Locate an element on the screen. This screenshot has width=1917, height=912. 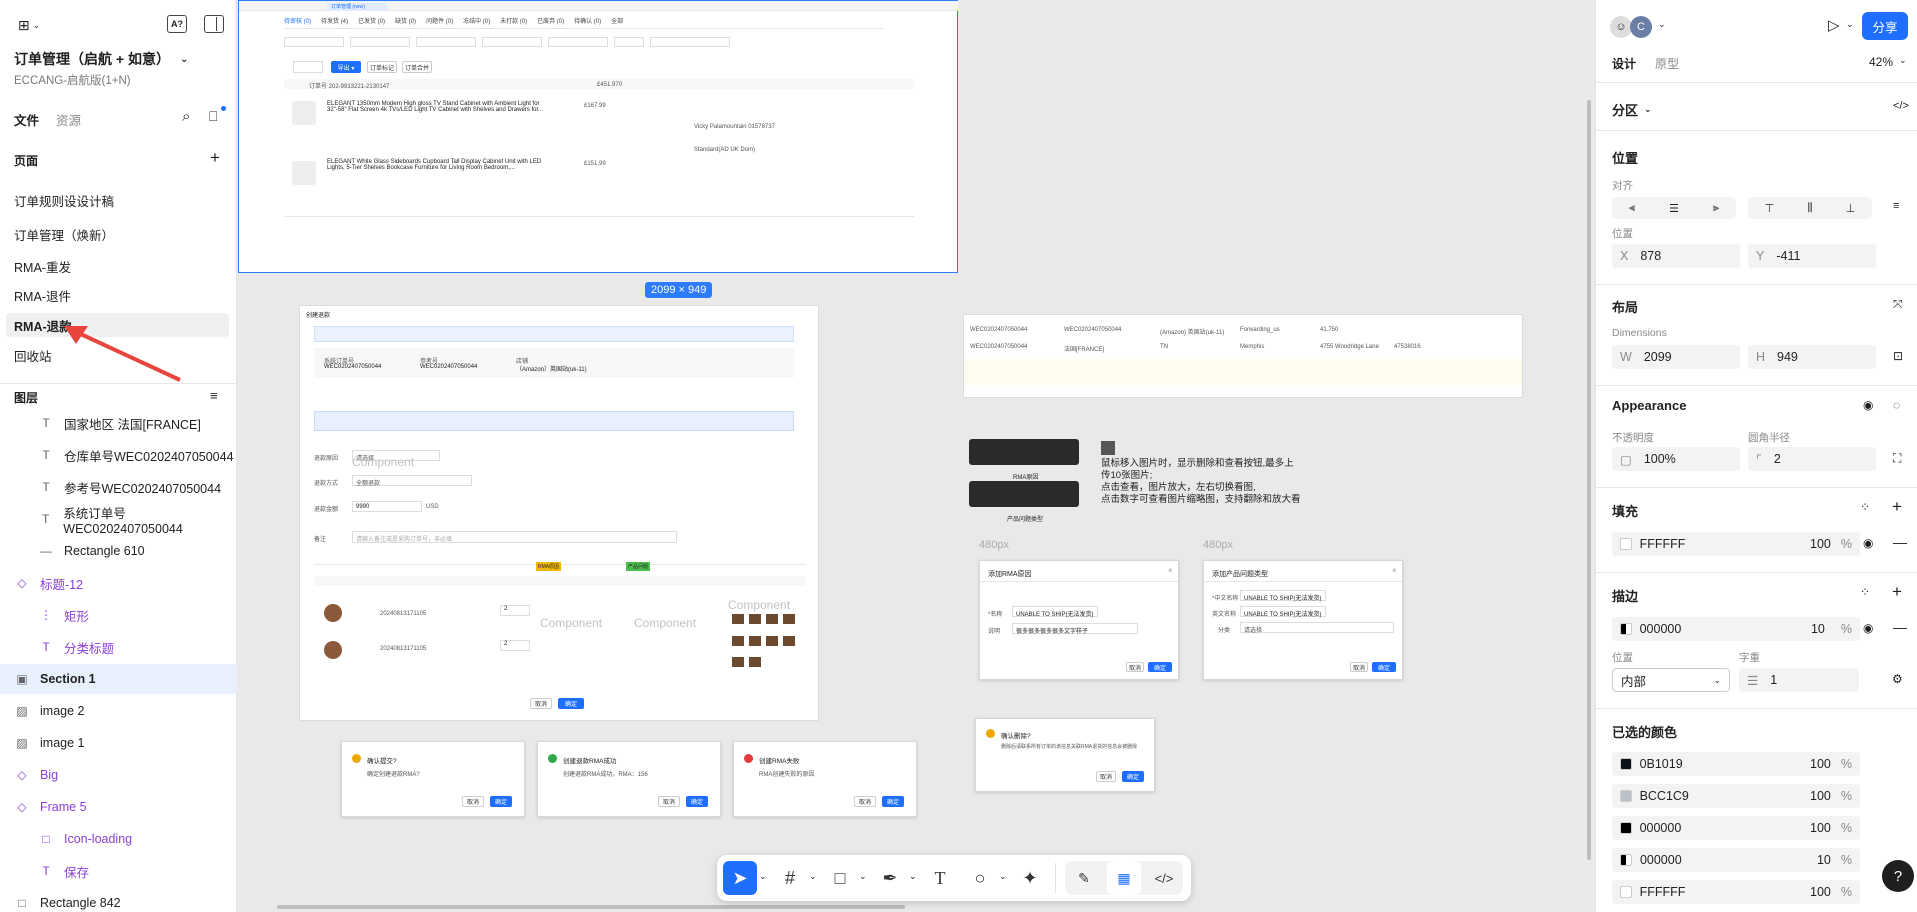
project-title: 订单管理（启航 + 如意） ⌄ is located at coordinates (101, 59).